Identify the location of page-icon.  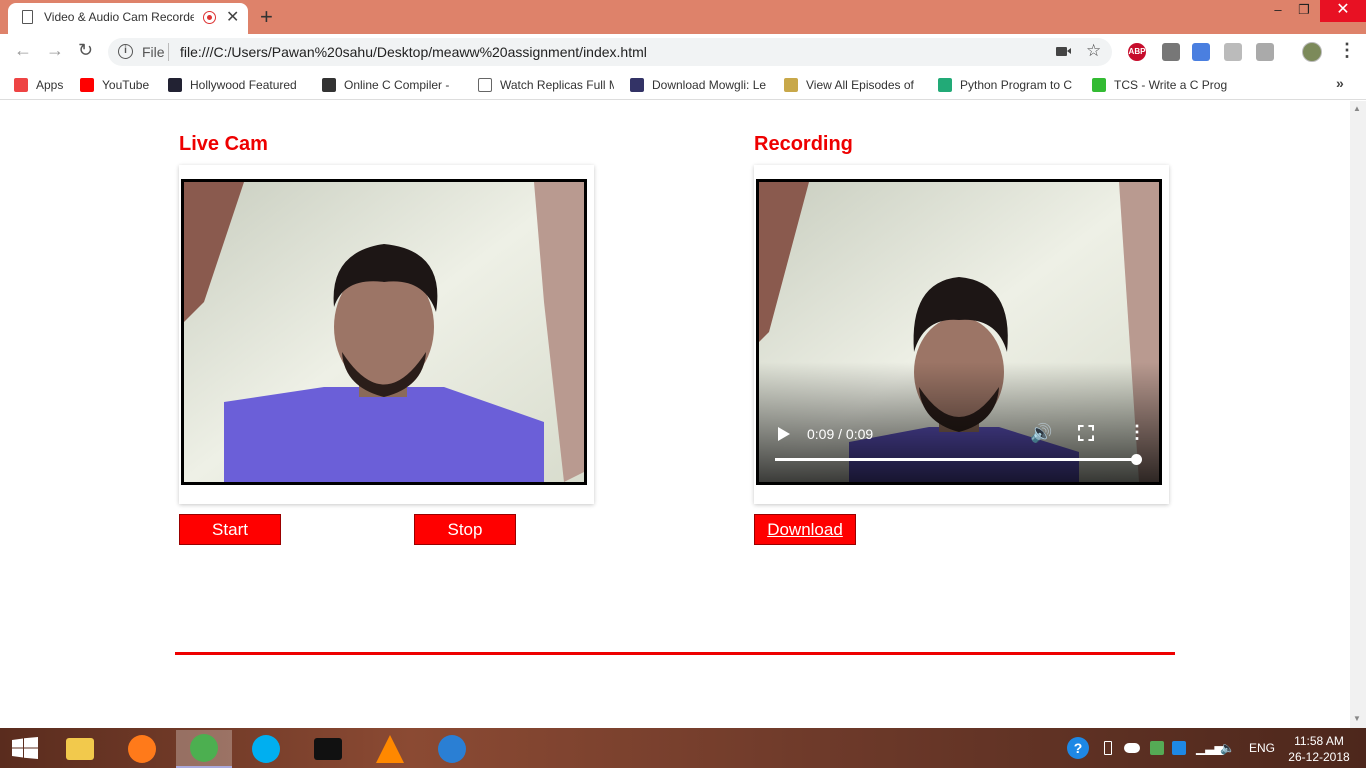
(485, 85).